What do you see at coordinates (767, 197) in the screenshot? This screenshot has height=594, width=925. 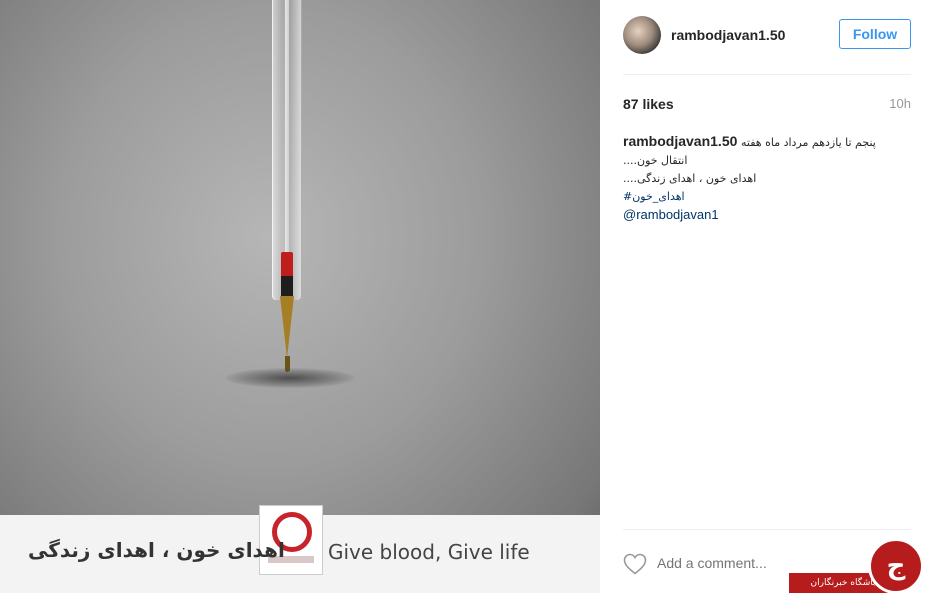 I see `caption-hashtag: #اهدای_خون` at bounding box center [767, 197].